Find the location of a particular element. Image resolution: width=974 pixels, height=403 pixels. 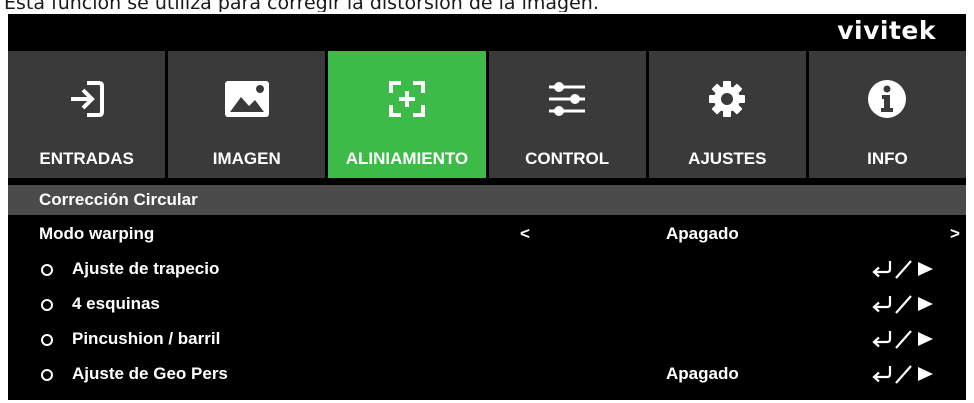

menu-row-modo-warping: Modo warping < Apagado > is located at coordinates (487, 234).